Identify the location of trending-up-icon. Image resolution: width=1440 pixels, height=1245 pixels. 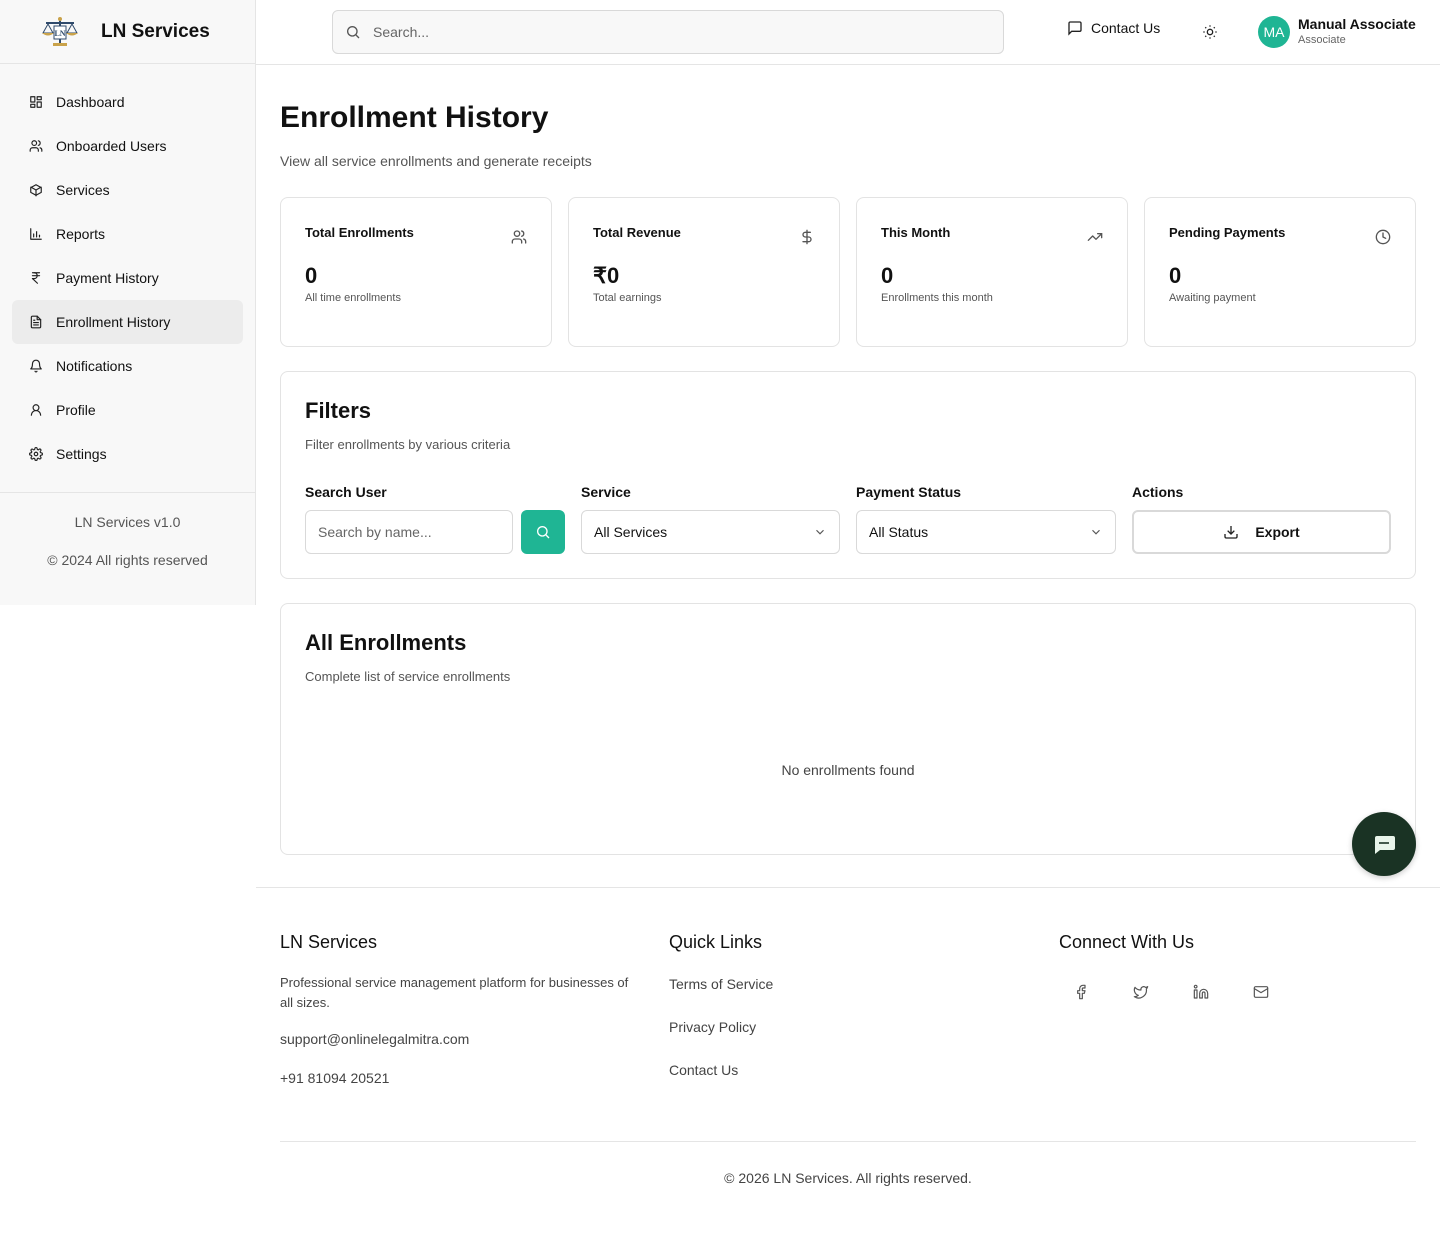
(1095, 237).